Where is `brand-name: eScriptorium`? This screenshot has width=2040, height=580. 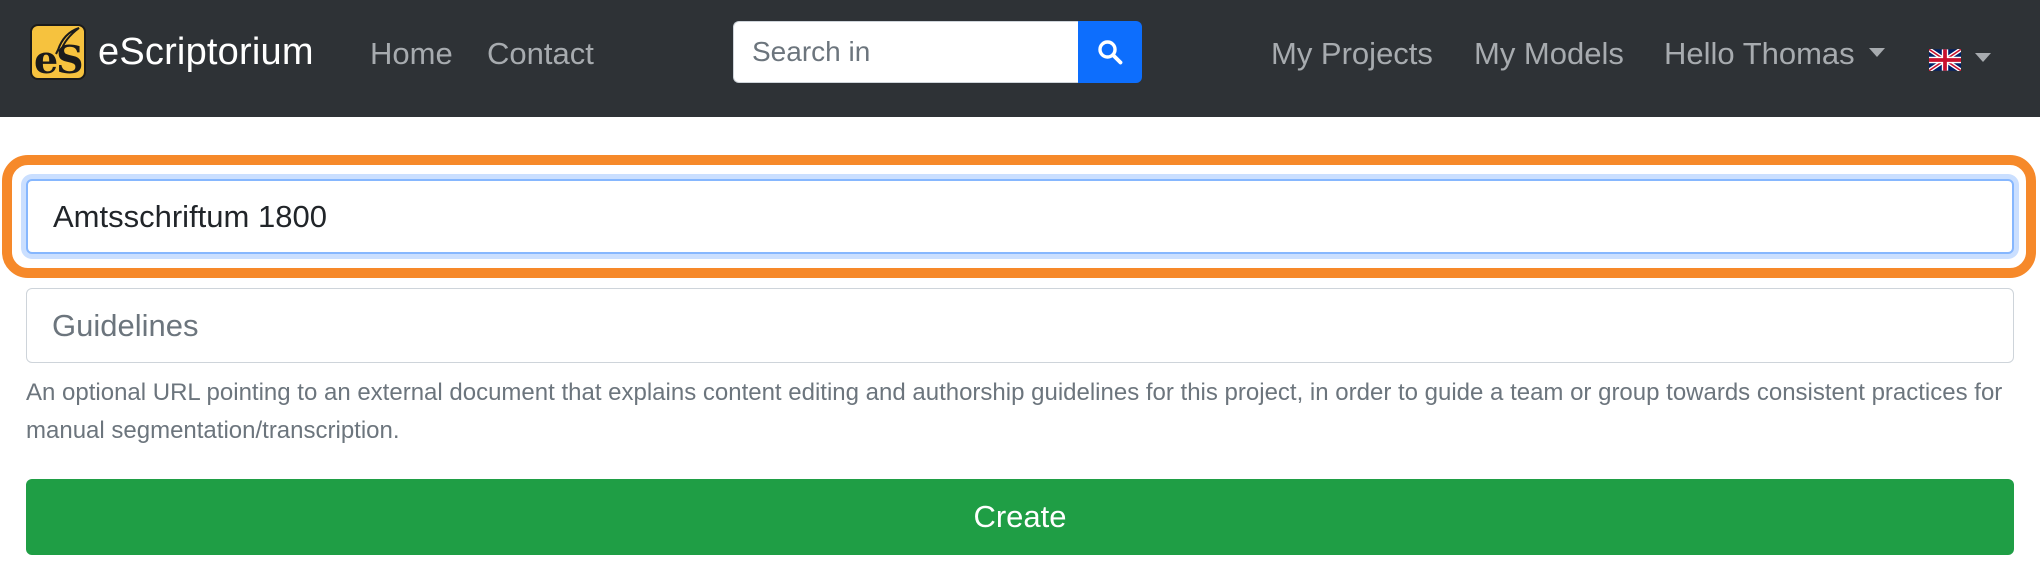
brand-name: eScriptorium is located at coordinates (206, 52).